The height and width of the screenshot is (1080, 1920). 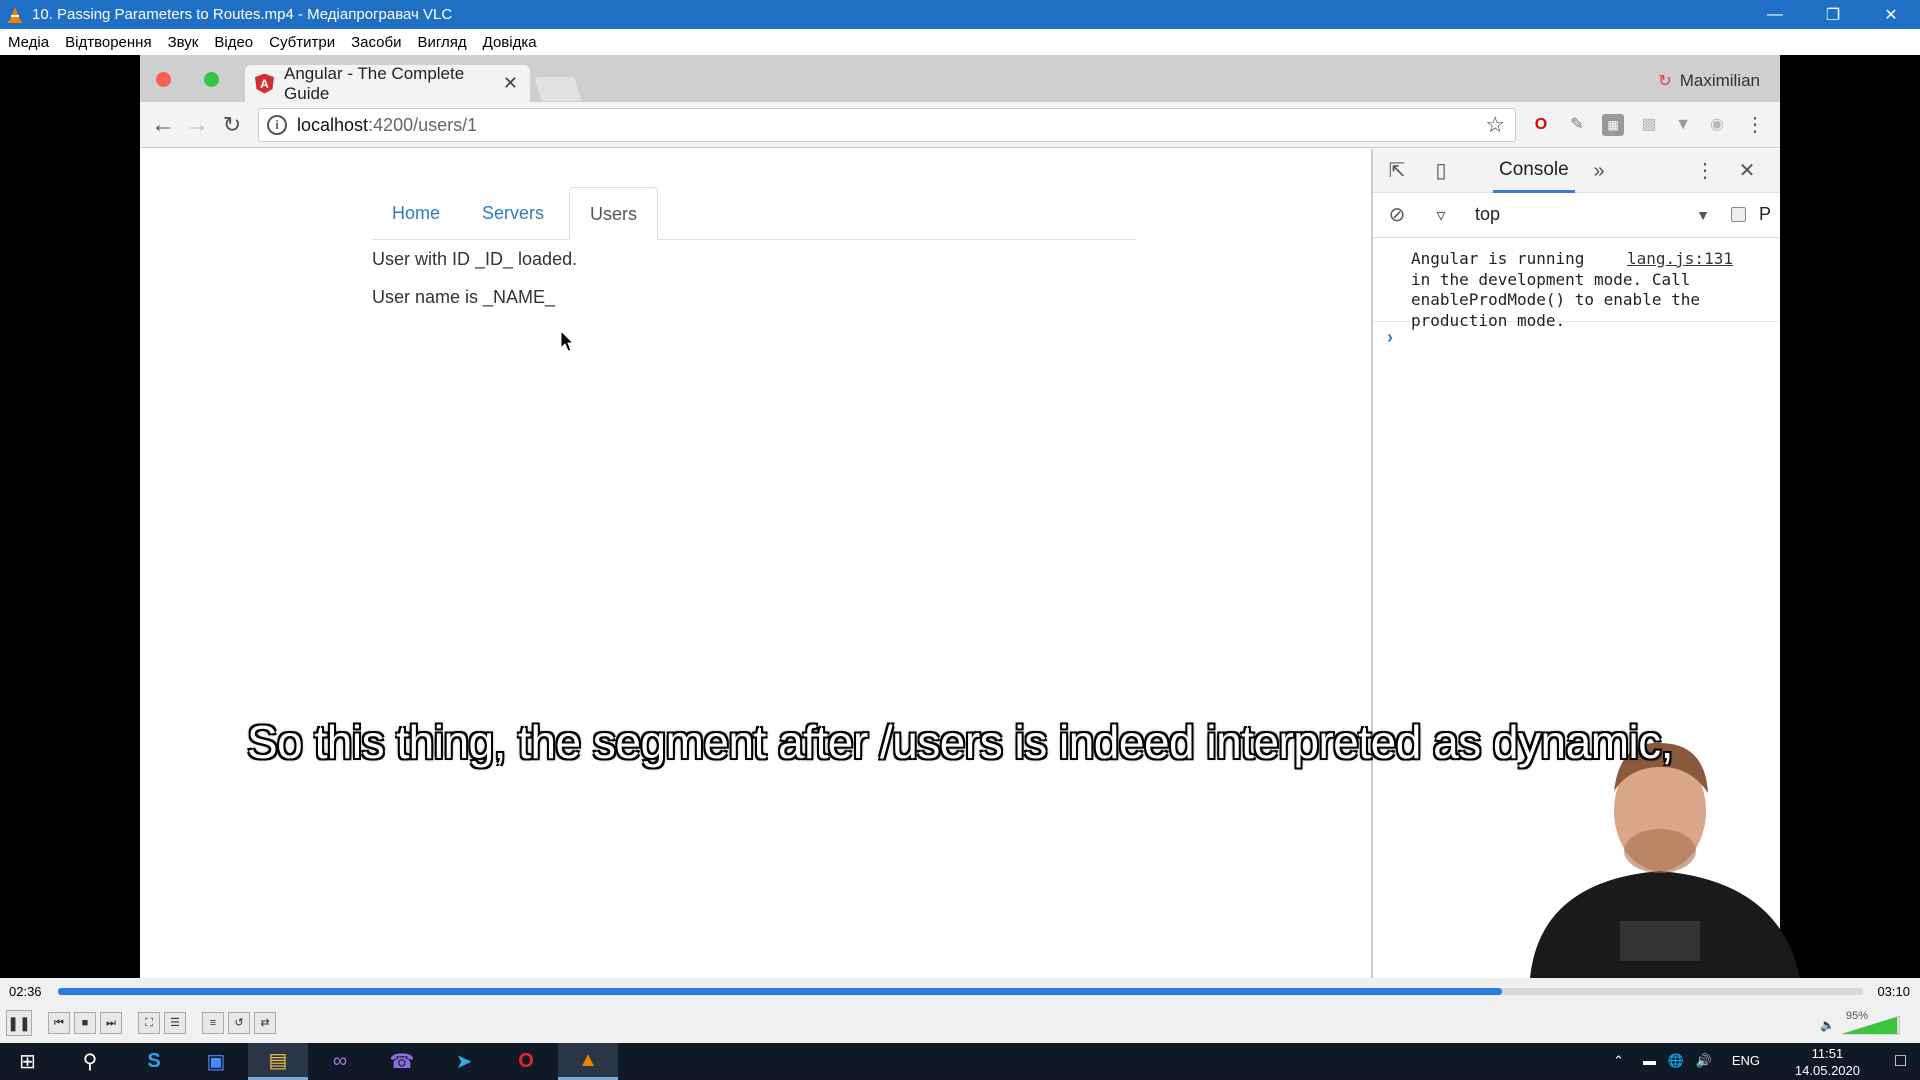 What do you see at coordinates (1576, 215) in the screenshot?
I see `console-filter-bar: ⊘ ▿ top ▼ P` at bounding box center [1576, 215].